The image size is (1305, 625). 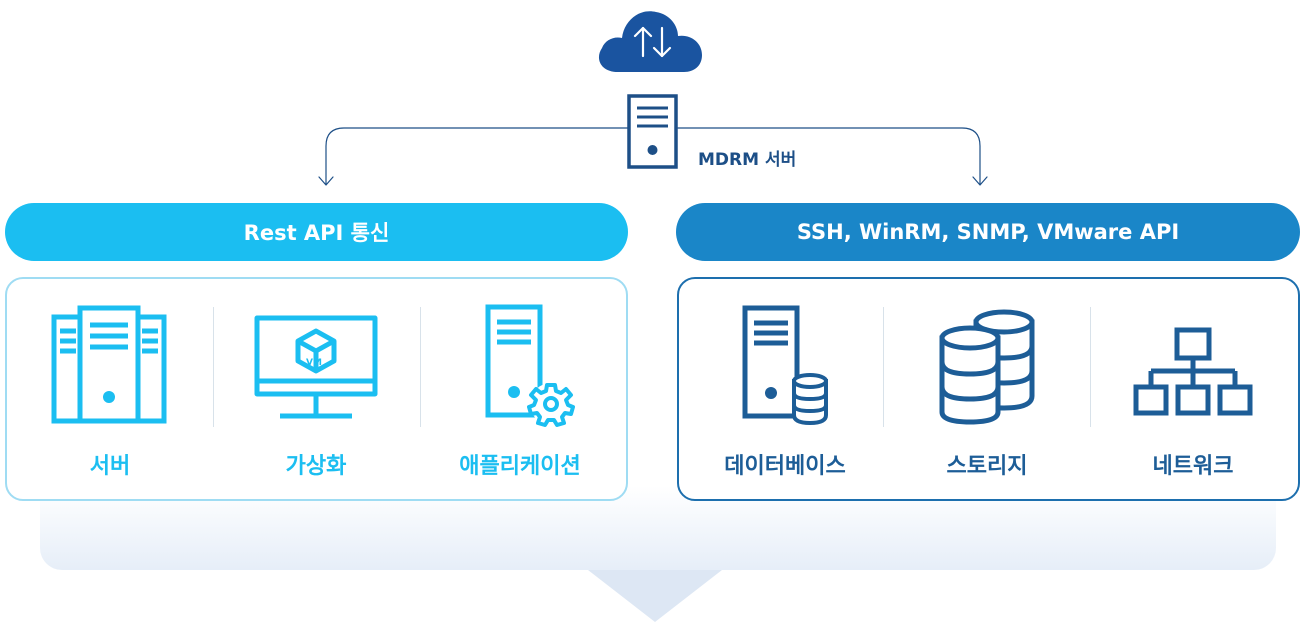 What do you see at coordinates (316, 466) in the screenshot?
I see `item-label-virtualization: 가상화` at bounding box center [316, 466].